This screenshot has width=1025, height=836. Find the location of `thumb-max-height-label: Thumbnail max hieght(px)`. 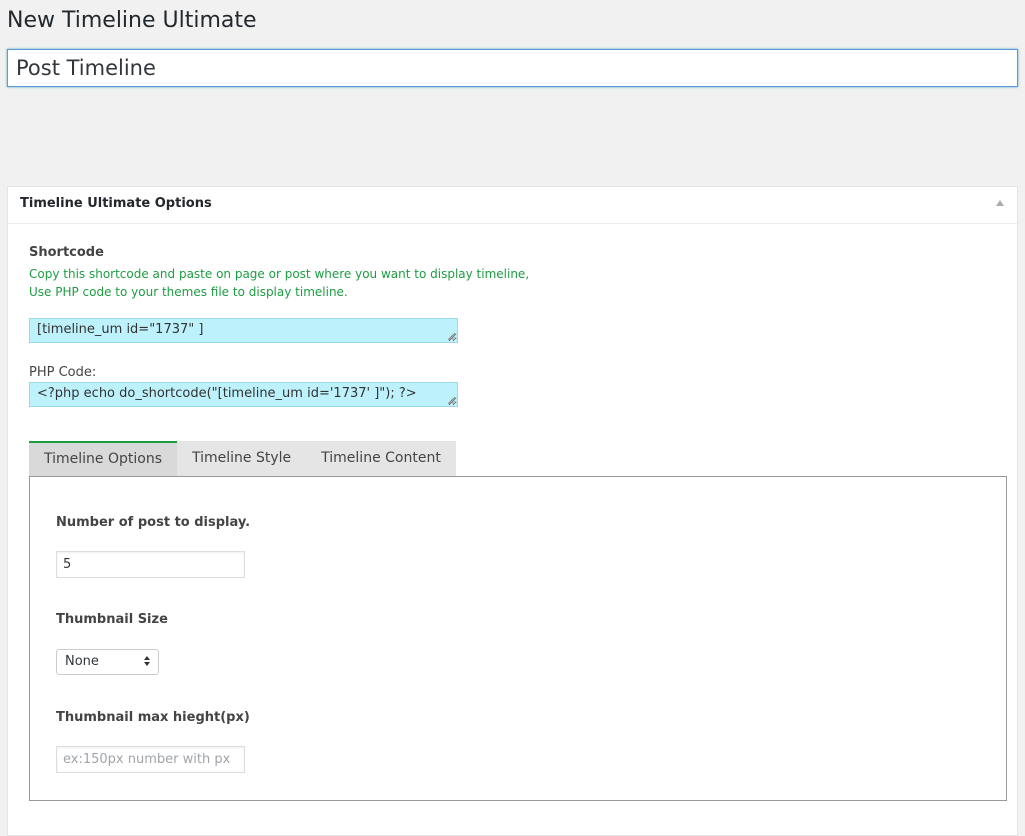

thumb-max-height-label: Thumbnail max hieght(px) is located at coordinates (153, 717).